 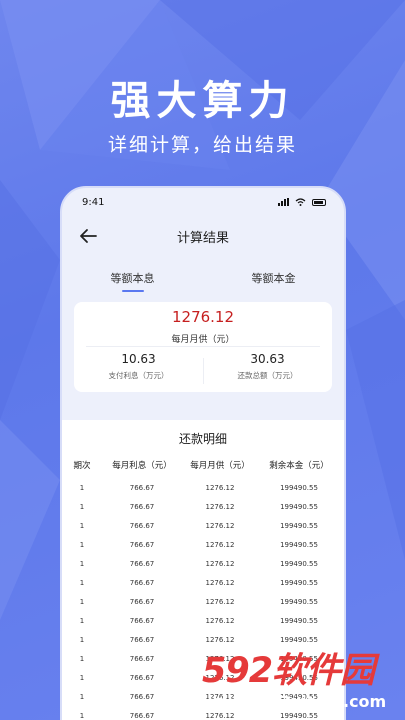 I want to click on col-header: 每月利息（元）, so click(x=142, y=466).